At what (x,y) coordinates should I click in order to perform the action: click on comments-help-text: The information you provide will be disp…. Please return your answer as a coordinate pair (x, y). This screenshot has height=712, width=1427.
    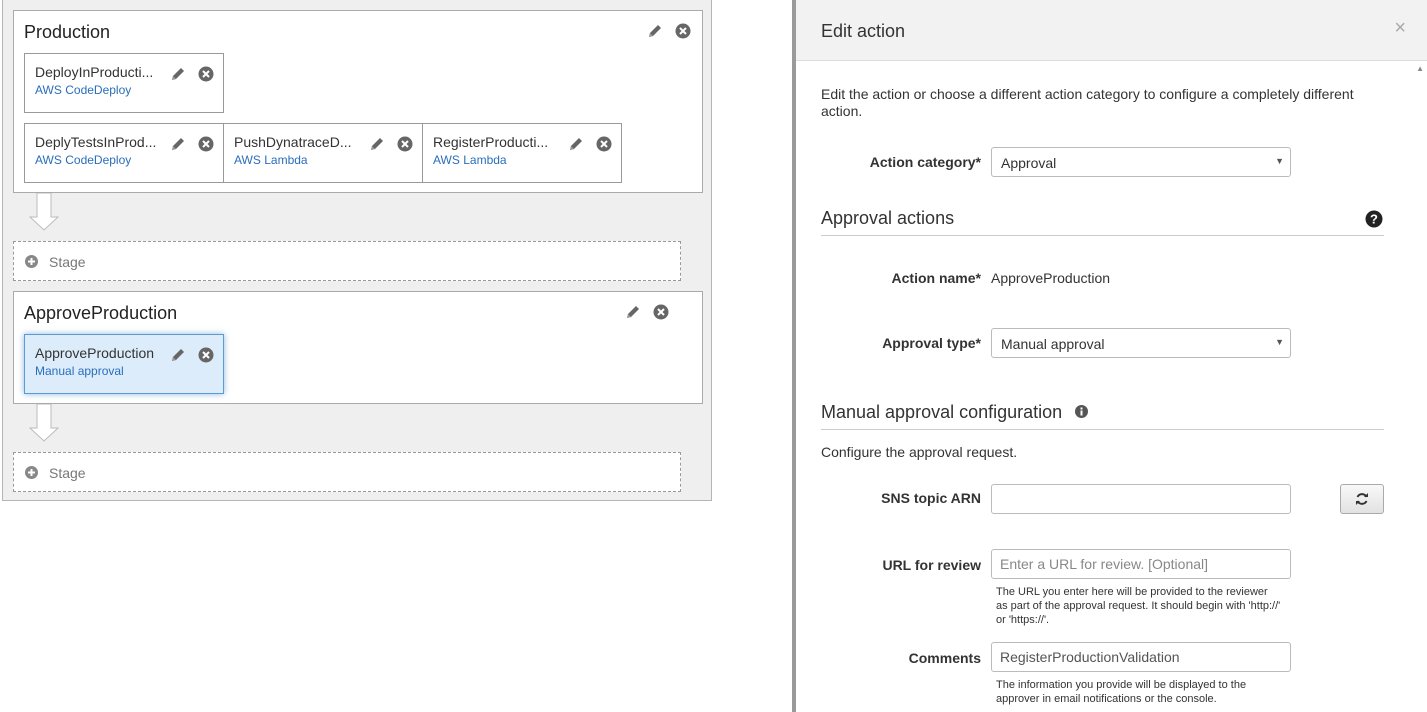
    Looking at the image, I should click on (1121, 692).